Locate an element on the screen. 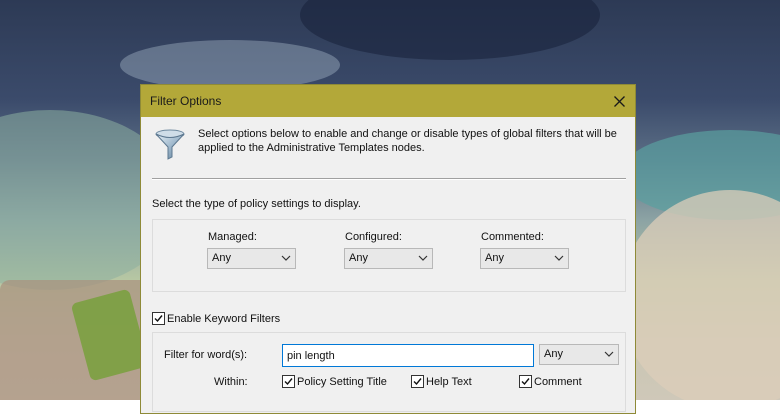 The width and height of the screenshot is (780, 414). enable-keyword-checkbox is located at coordinates (158, 318).